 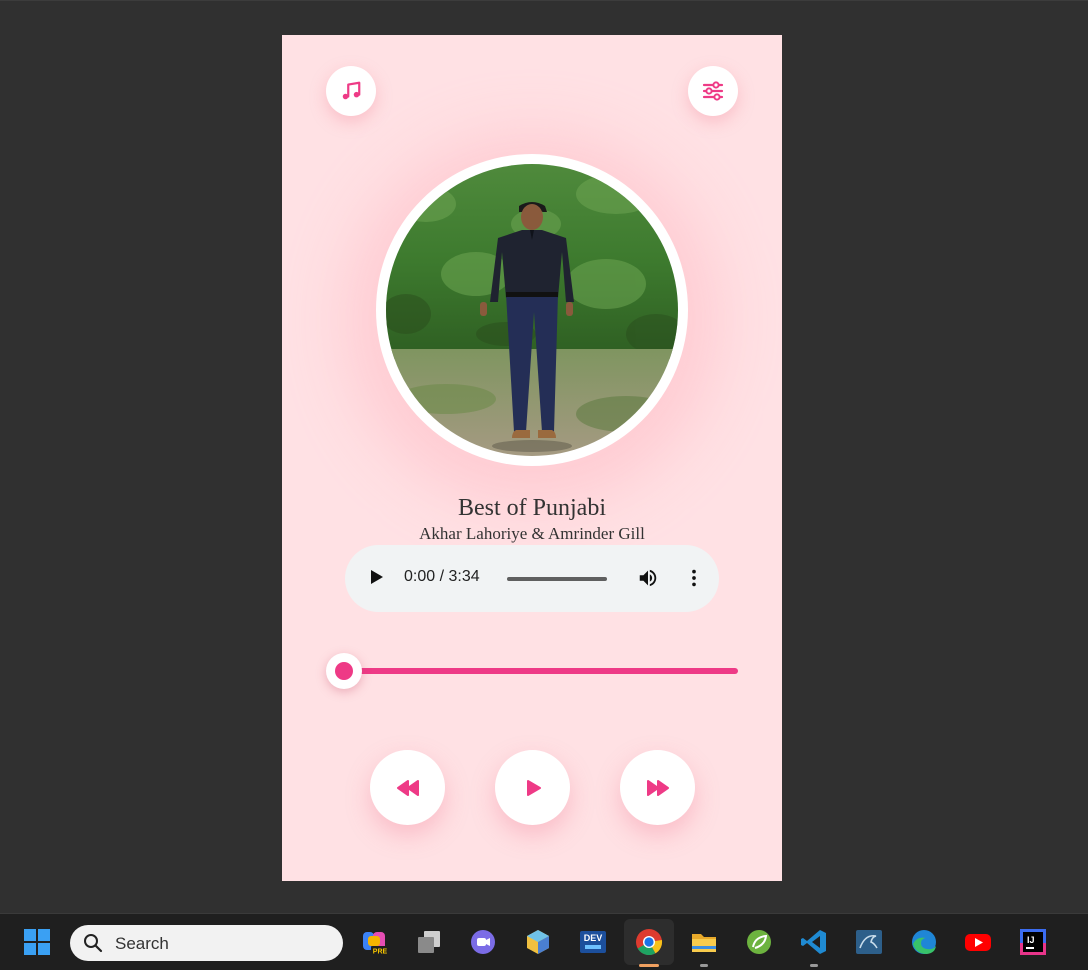 I want to click on rewind-icon, so click(x=407, y=787).